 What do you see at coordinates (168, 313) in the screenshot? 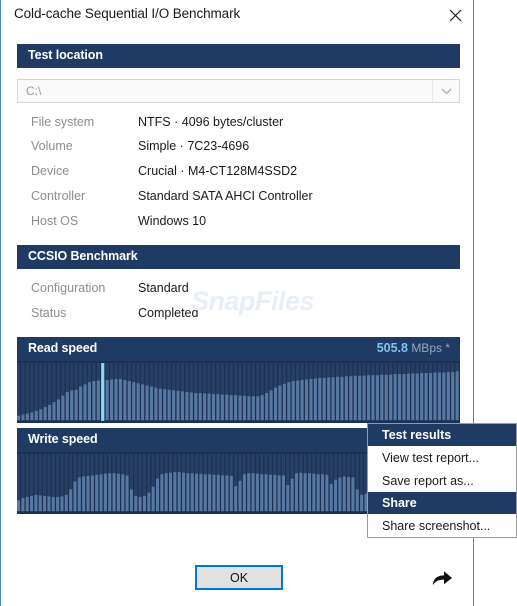
I see `info-value: Completed` at bounding box center [168, 313].